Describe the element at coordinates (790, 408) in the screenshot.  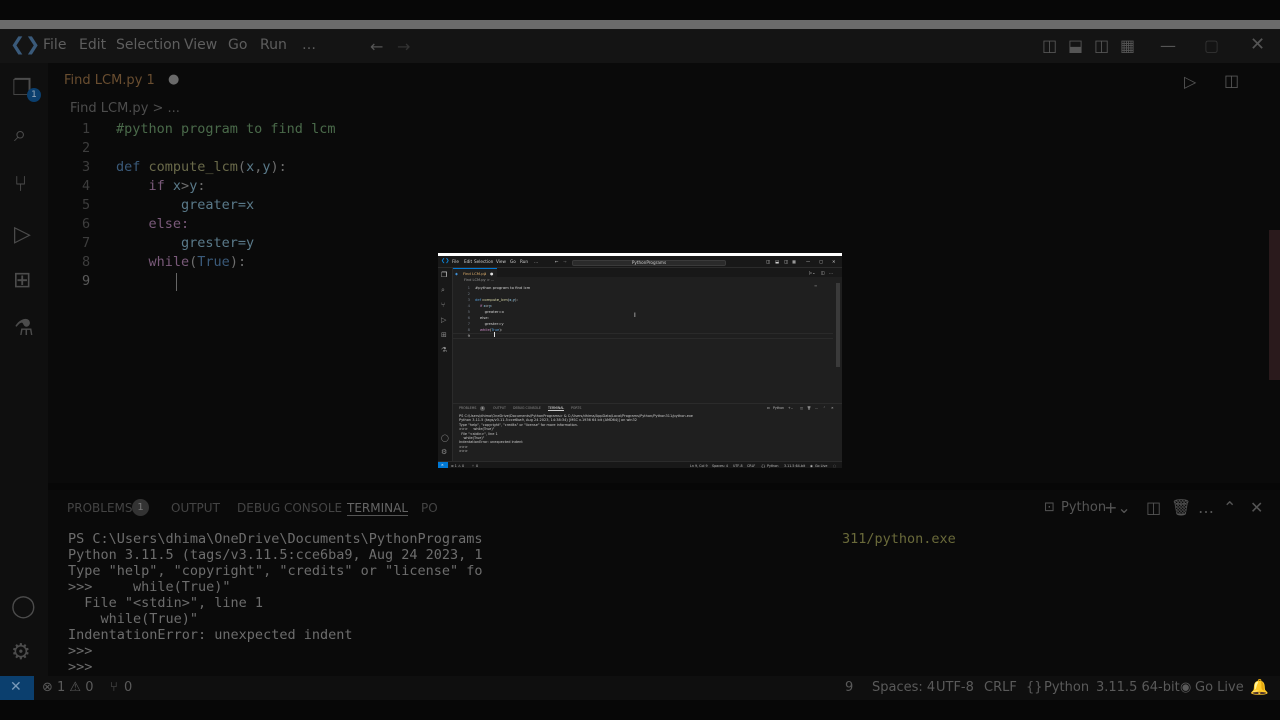
I see `new-terminal-icon: +⌄` at that location.